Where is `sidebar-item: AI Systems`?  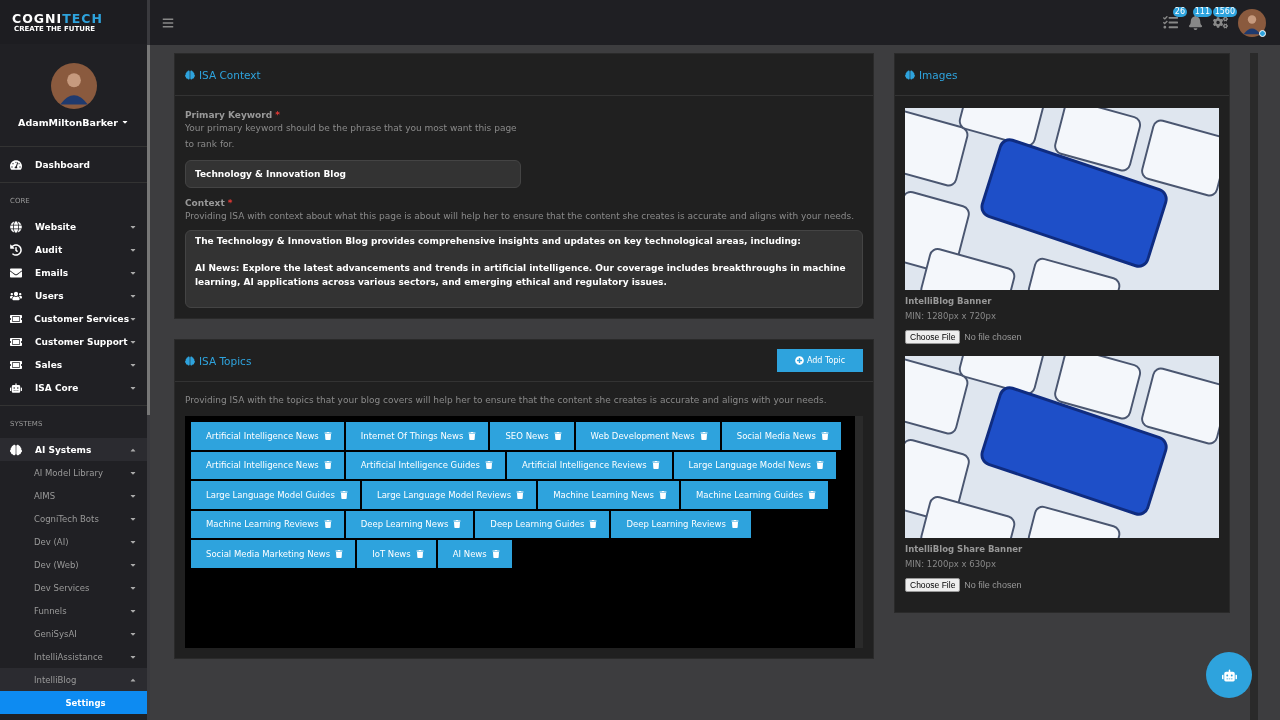 sidebar-item: AI Systems is located at coordinates (73, 449).